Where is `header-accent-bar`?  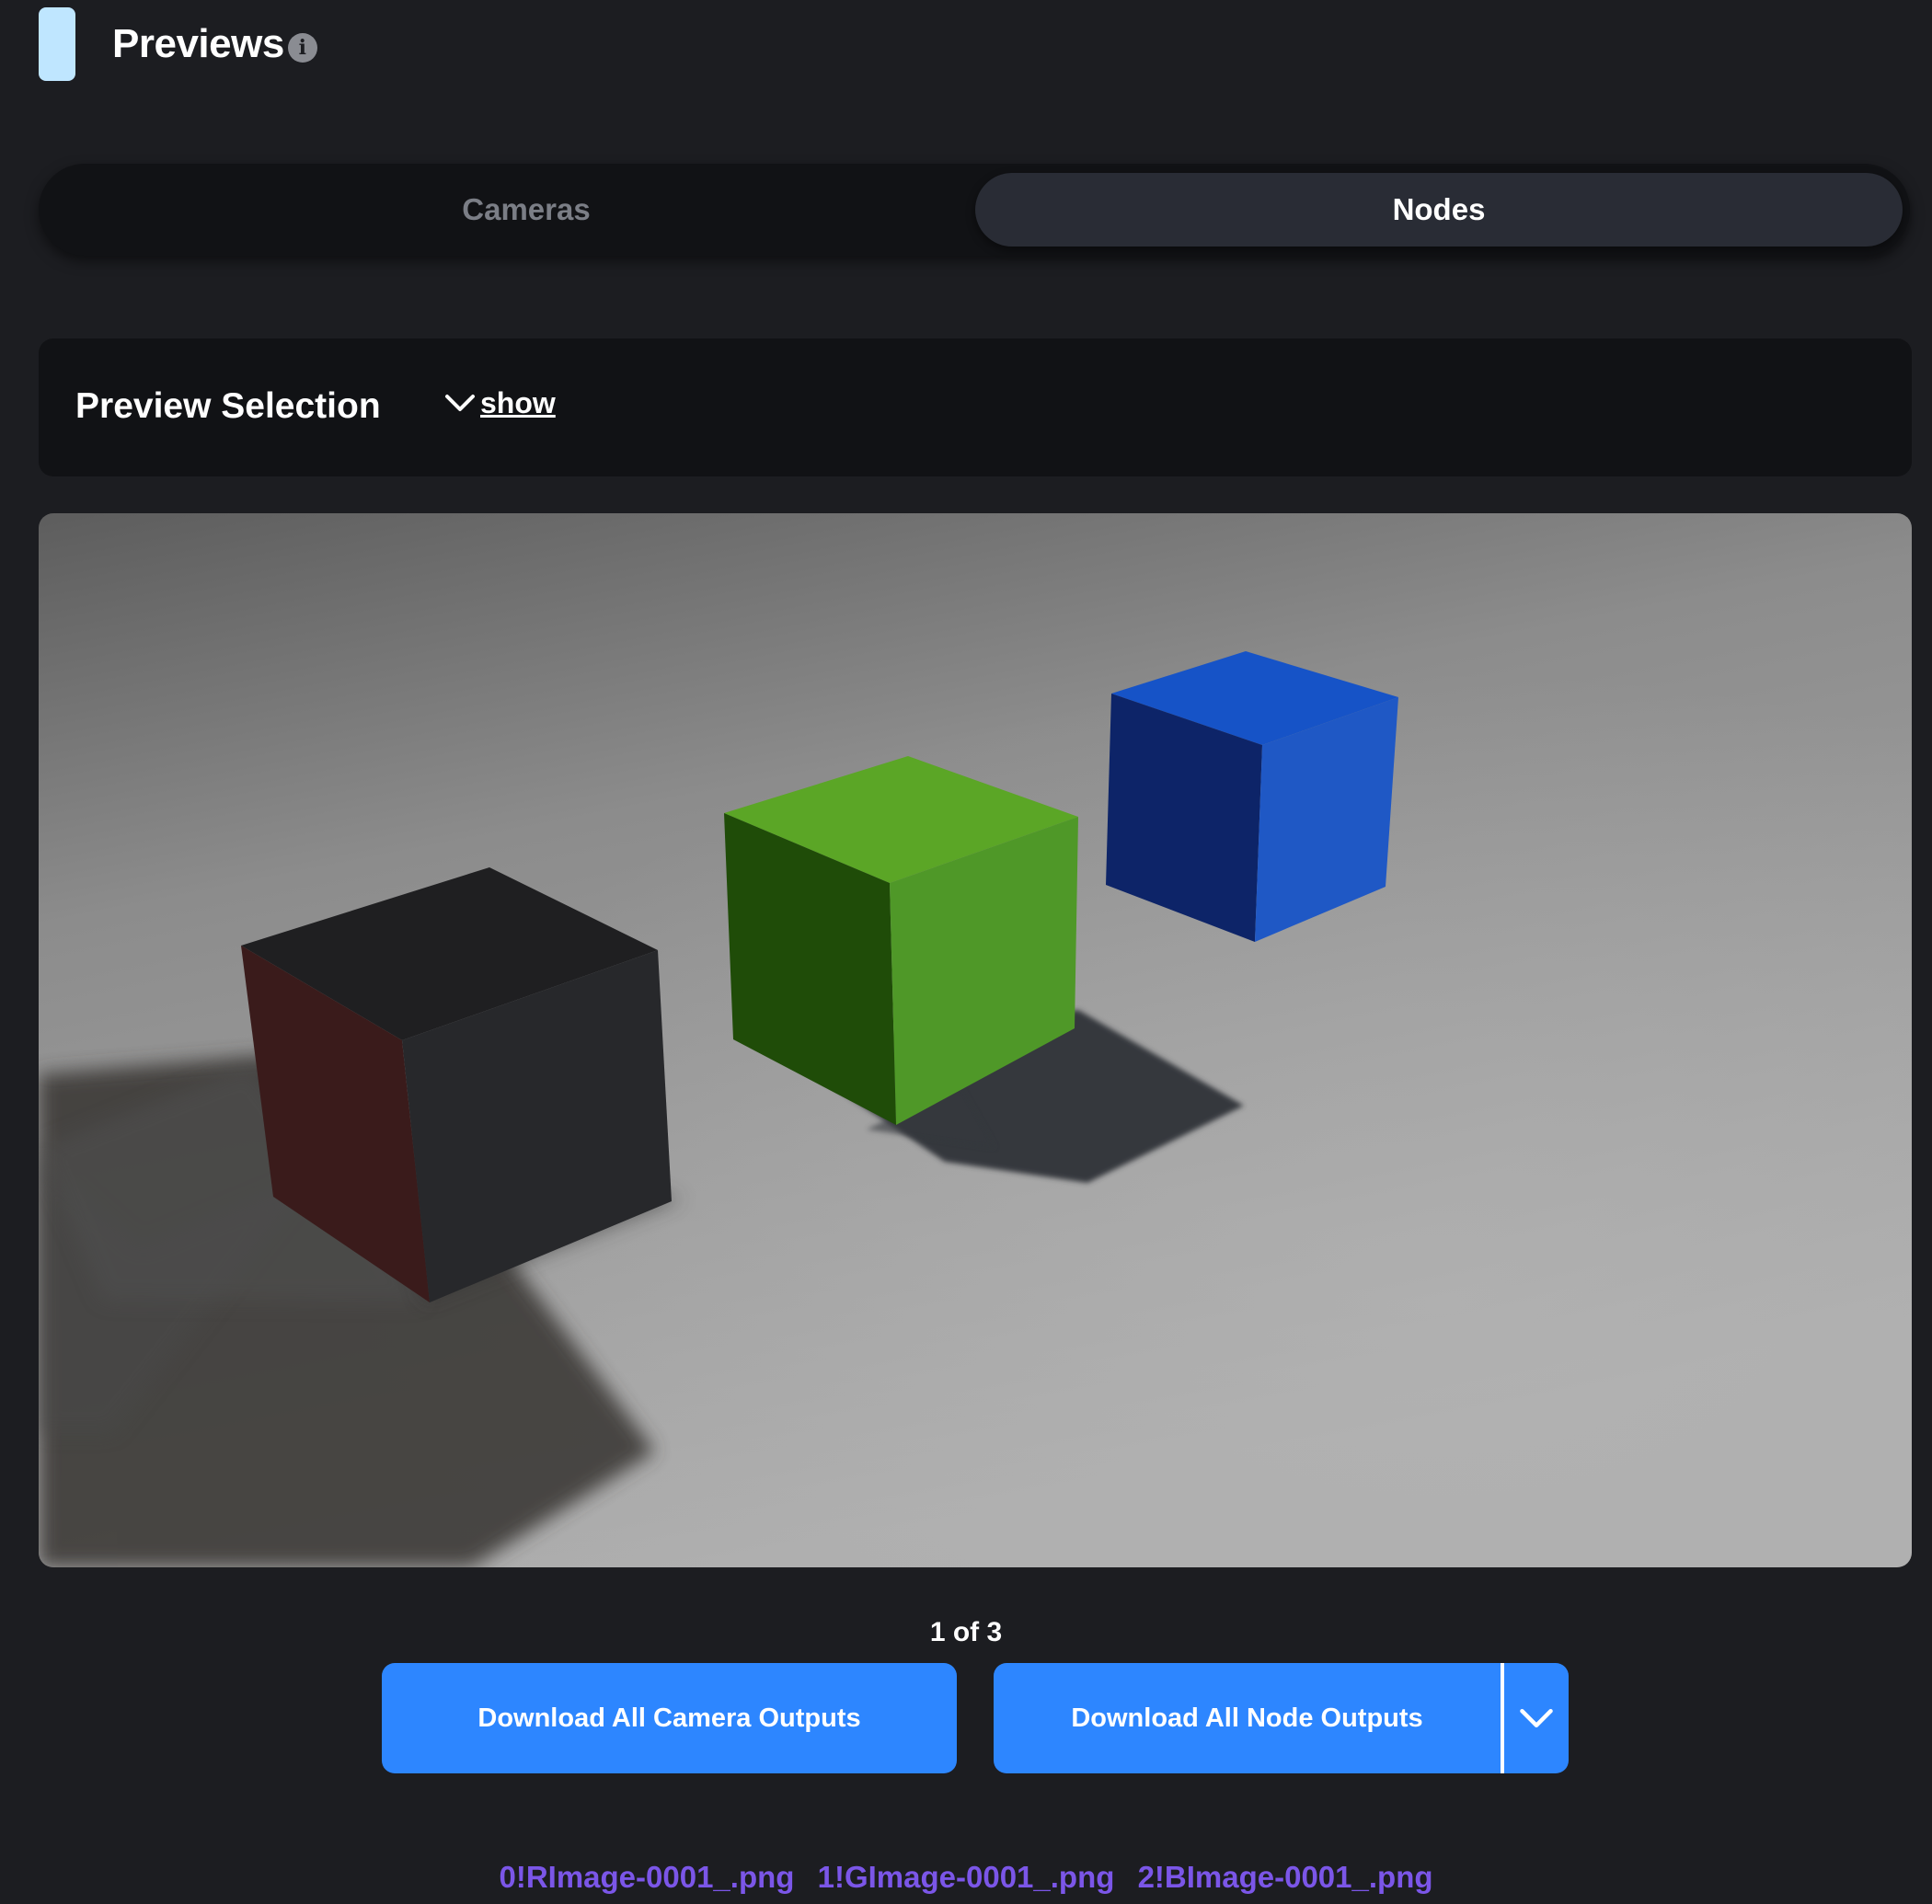 header-accent-bar is located at coordinates (57, 44).